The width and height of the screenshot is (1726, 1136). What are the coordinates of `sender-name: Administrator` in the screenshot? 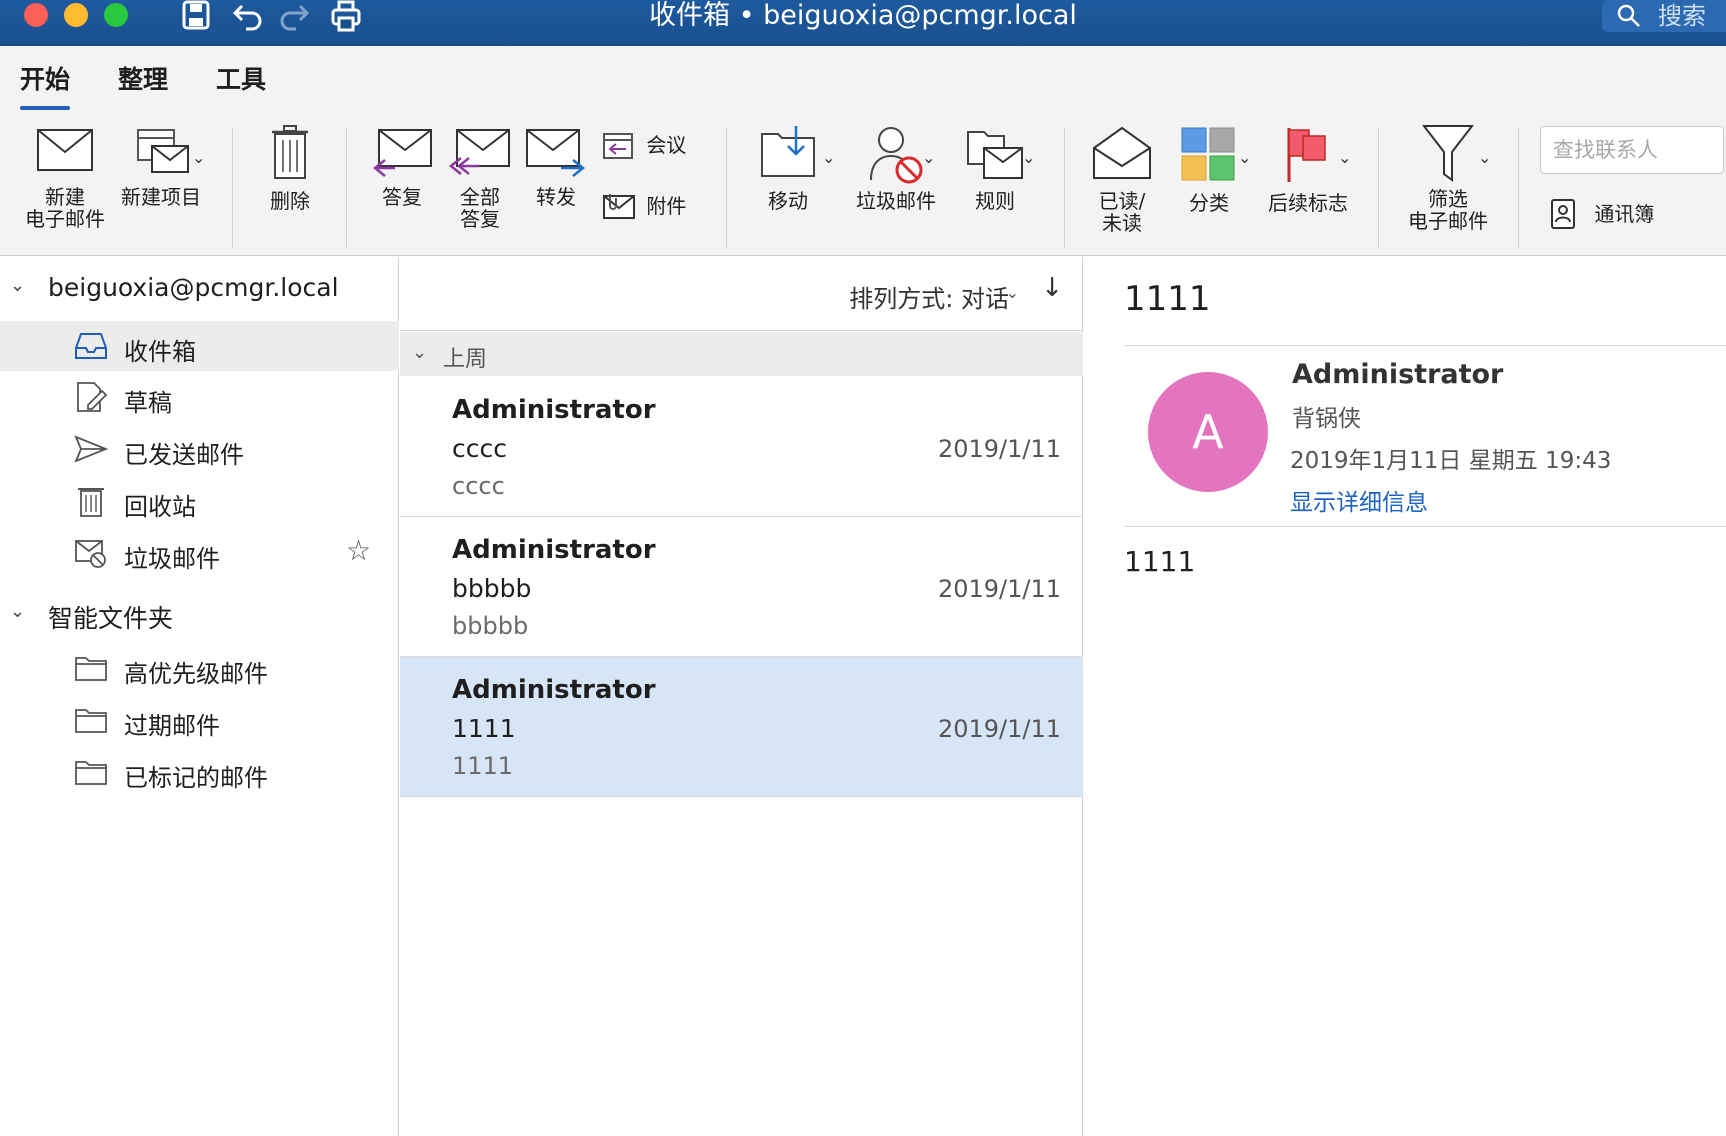 It's located at (1397, 374).